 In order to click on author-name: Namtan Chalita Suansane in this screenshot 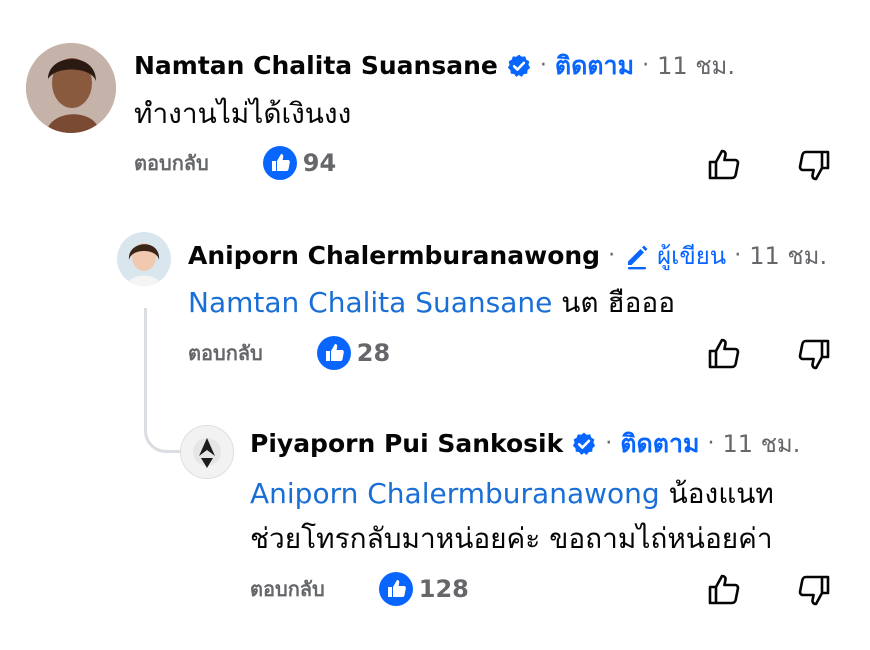, I will do `click(316, 66)`.